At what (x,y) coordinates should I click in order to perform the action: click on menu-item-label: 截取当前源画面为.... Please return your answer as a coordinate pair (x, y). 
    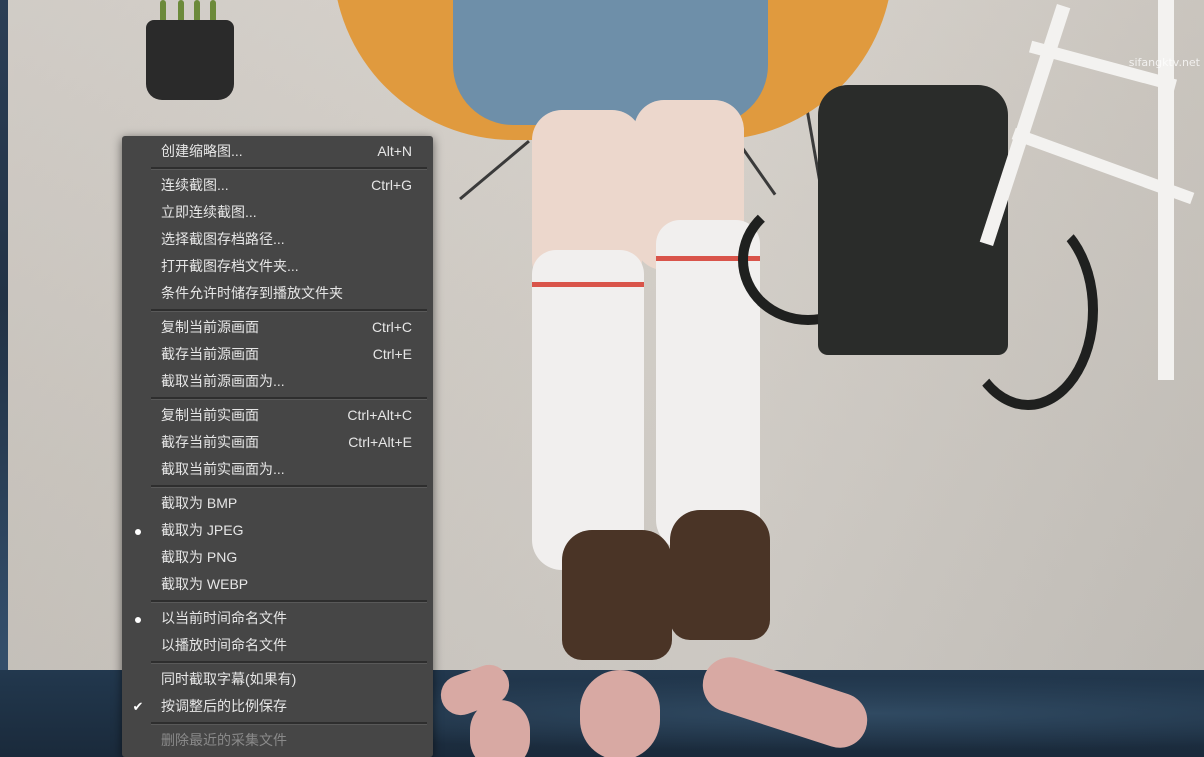
    Looking at the image, I should click on (223, 381).